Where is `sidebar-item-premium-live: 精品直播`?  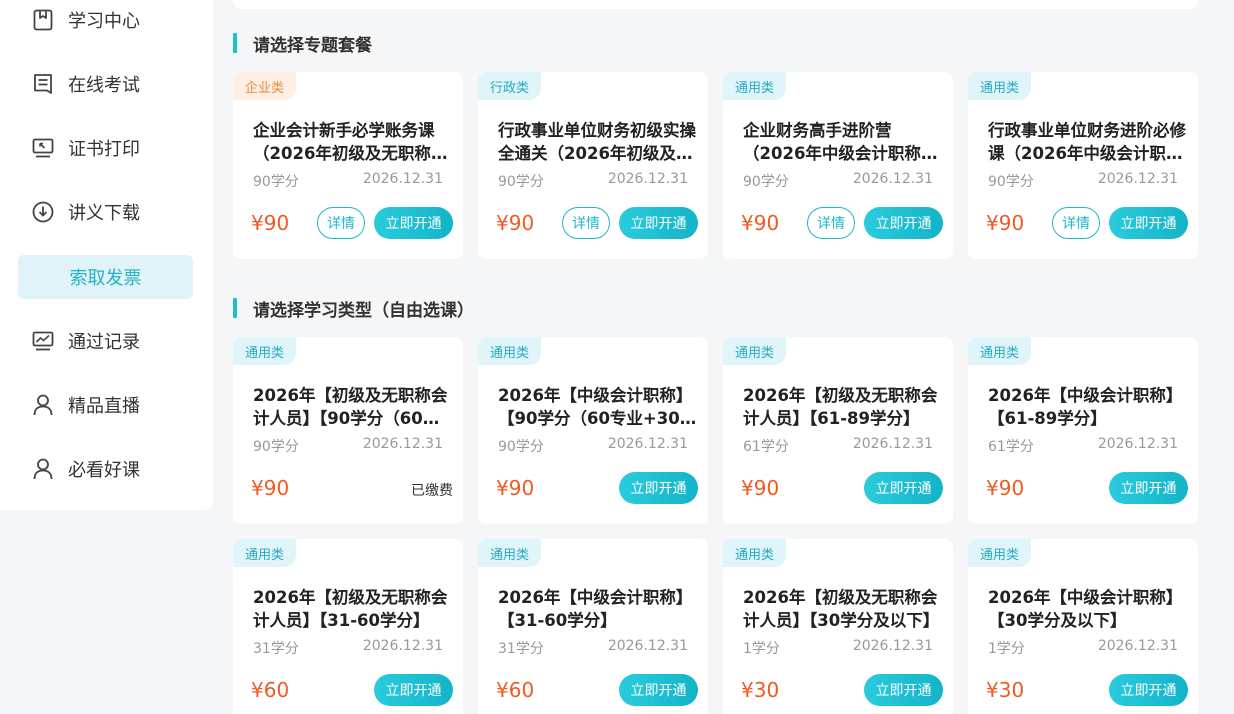 sidebar-item-premium-live: 精品直播 is located at coordinates (105, 405).